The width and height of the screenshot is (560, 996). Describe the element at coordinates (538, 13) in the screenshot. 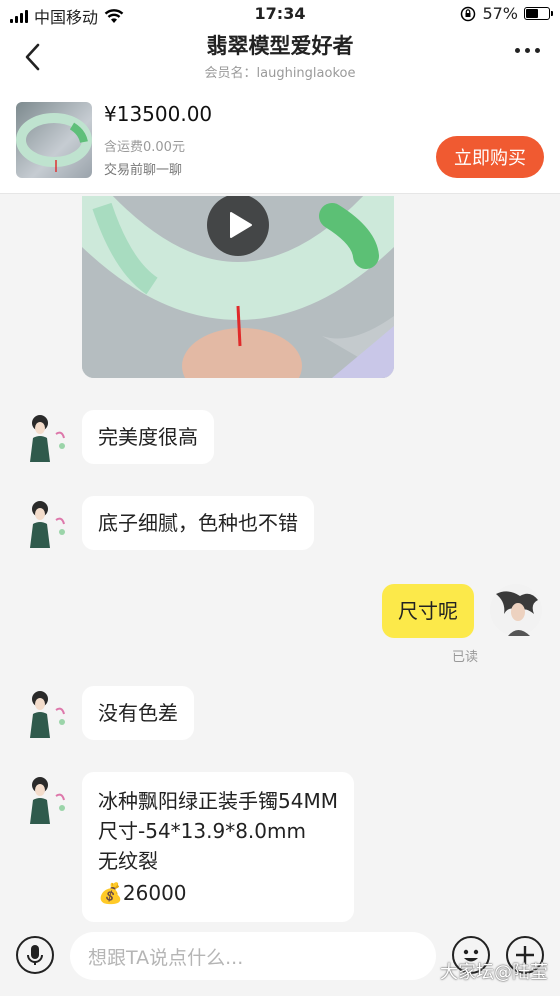

I see `battery-icon` at that location.